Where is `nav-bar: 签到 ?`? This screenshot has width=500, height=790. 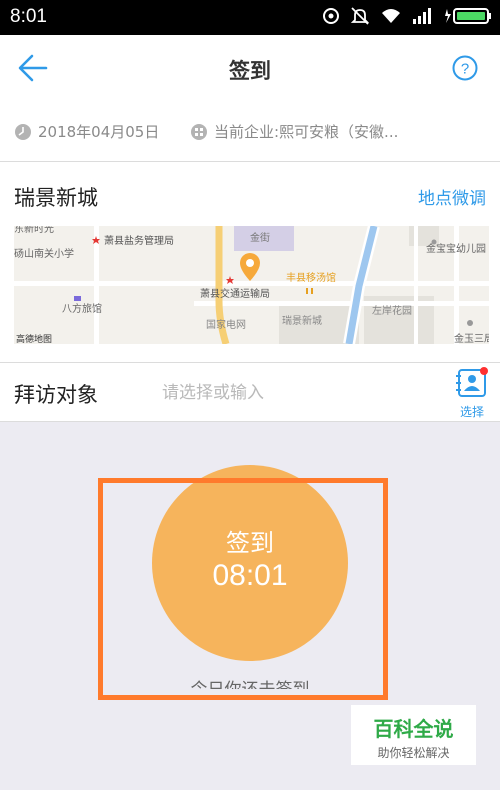 nav-bar: 签到 ? is located at coordinates (250, 68).